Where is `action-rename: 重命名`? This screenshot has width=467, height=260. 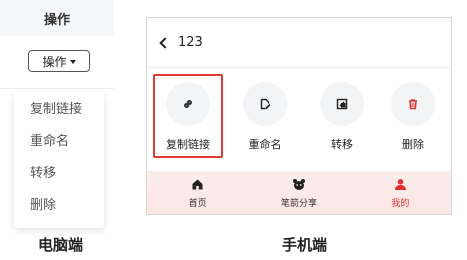
action-rename: 重命名 is located at coordinates (265, 124).